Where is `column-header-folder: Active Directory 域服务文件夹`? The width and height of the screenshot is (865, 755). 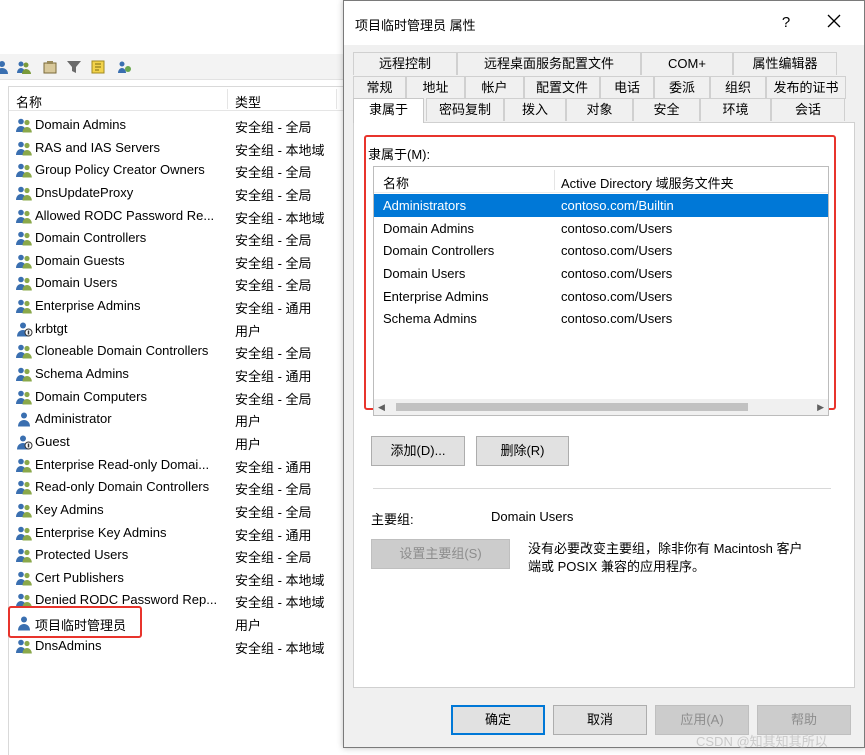
column-header-folder: Active Directory 域服务文件夹 is located at coordinates (647, 182).